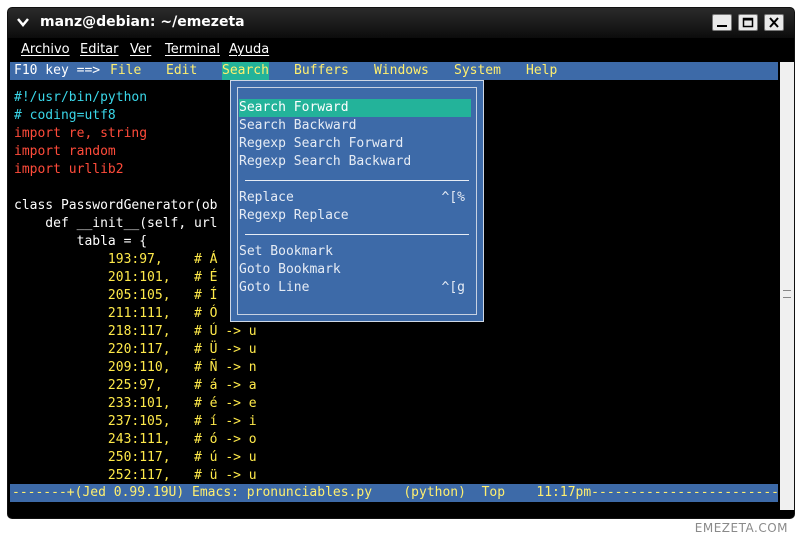 This screenshot has height=541, width=800. What do you see at coordinates (453, 287) in the screenshot?
I see `shortcut-goto-line: ^[g` at bounding box center [453, 287].